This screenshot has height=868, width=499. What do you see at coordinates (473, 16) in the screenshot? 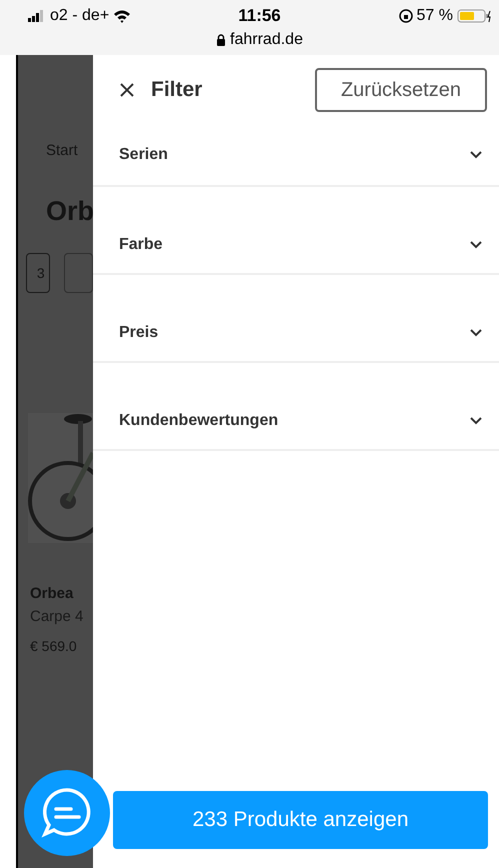
I see `battery-icon` at bounding box center [473, 16].